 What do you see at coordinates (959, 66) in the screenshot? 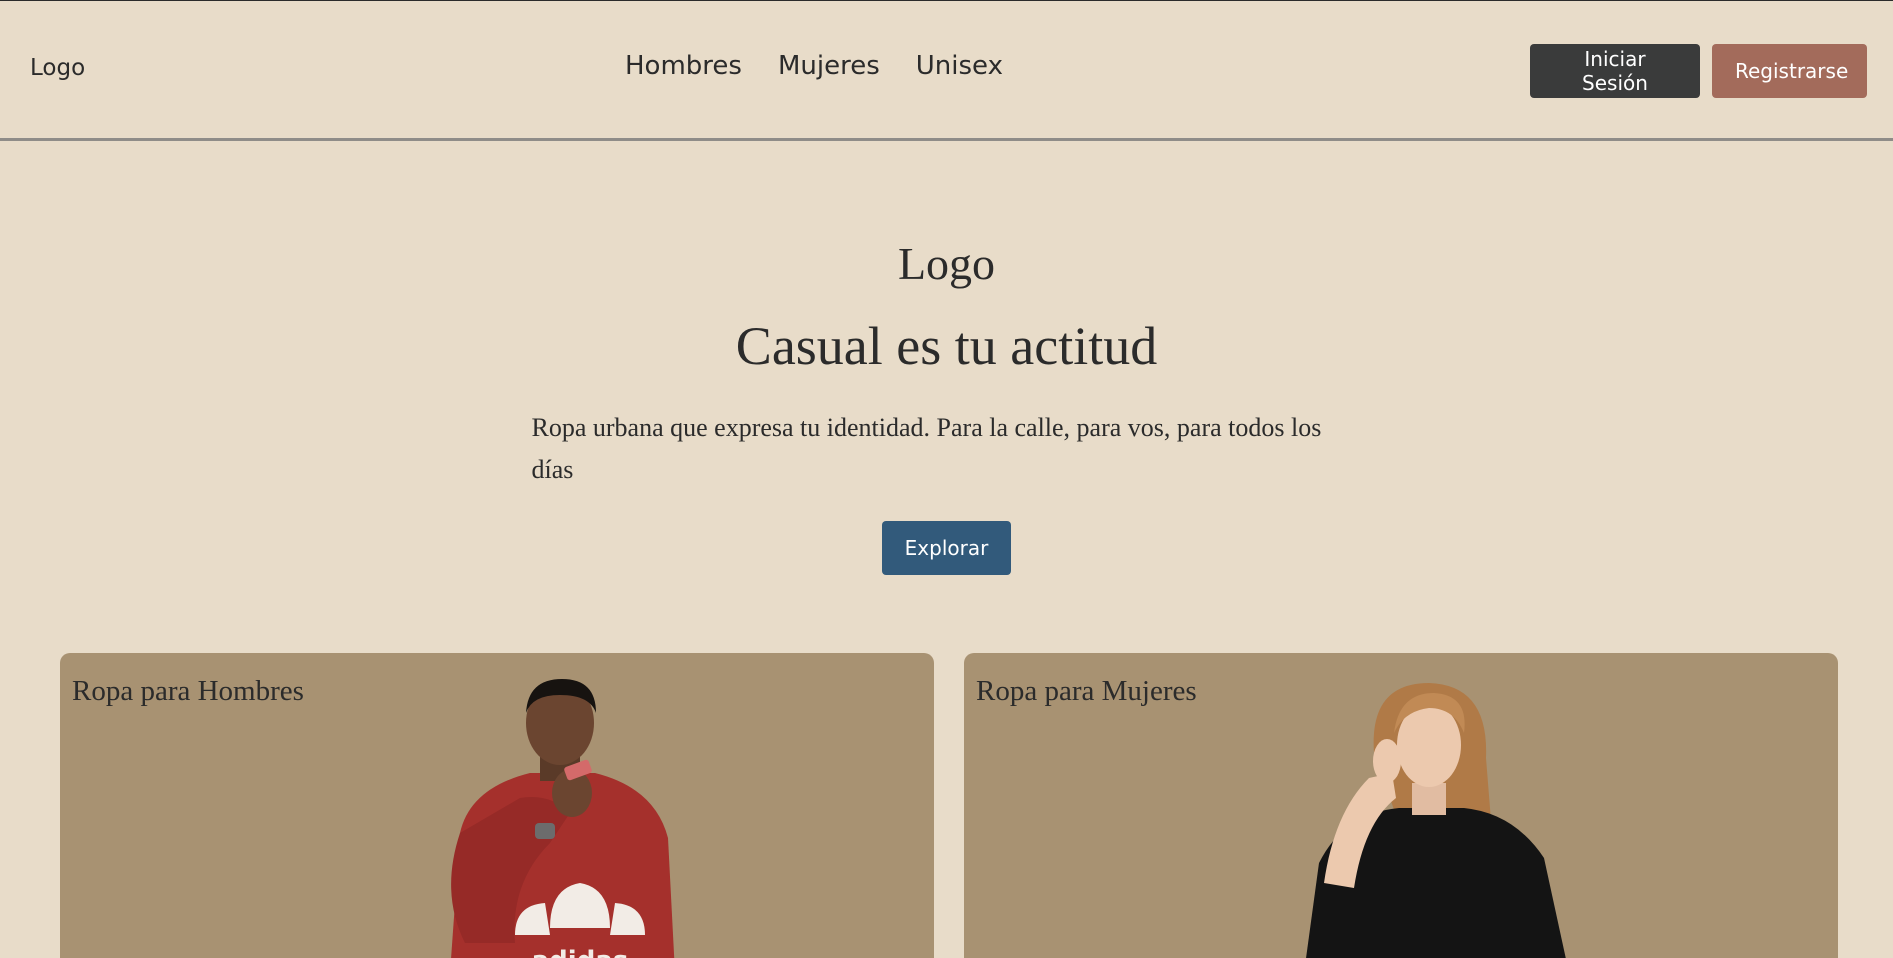
I see `nav-link-unisex: Unisex` at bounding box center [959, 66].